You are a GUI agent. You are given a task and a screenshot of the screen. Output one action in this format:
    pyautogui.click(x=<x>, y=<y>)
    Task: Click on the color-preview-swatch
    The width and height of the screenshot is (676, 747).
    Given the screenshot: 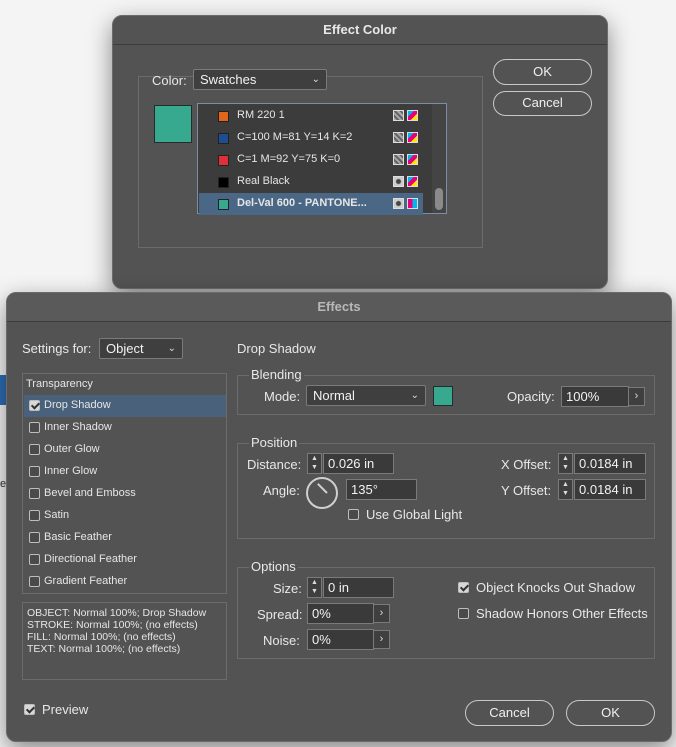 What is the action you would take?
    pyautogui.click(x=173, y=124)
    